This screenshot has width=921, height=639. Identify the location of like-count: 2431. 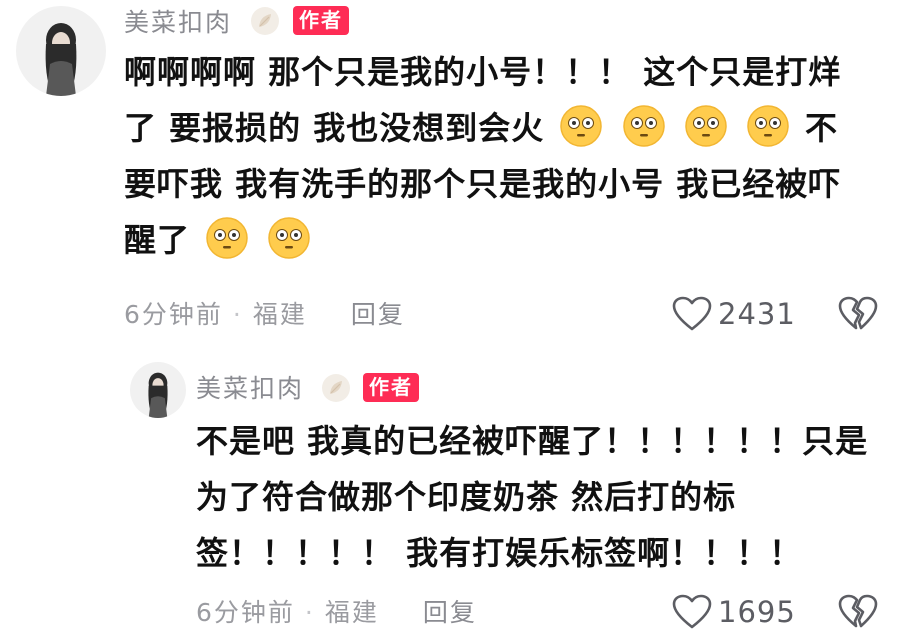
(757, 314).